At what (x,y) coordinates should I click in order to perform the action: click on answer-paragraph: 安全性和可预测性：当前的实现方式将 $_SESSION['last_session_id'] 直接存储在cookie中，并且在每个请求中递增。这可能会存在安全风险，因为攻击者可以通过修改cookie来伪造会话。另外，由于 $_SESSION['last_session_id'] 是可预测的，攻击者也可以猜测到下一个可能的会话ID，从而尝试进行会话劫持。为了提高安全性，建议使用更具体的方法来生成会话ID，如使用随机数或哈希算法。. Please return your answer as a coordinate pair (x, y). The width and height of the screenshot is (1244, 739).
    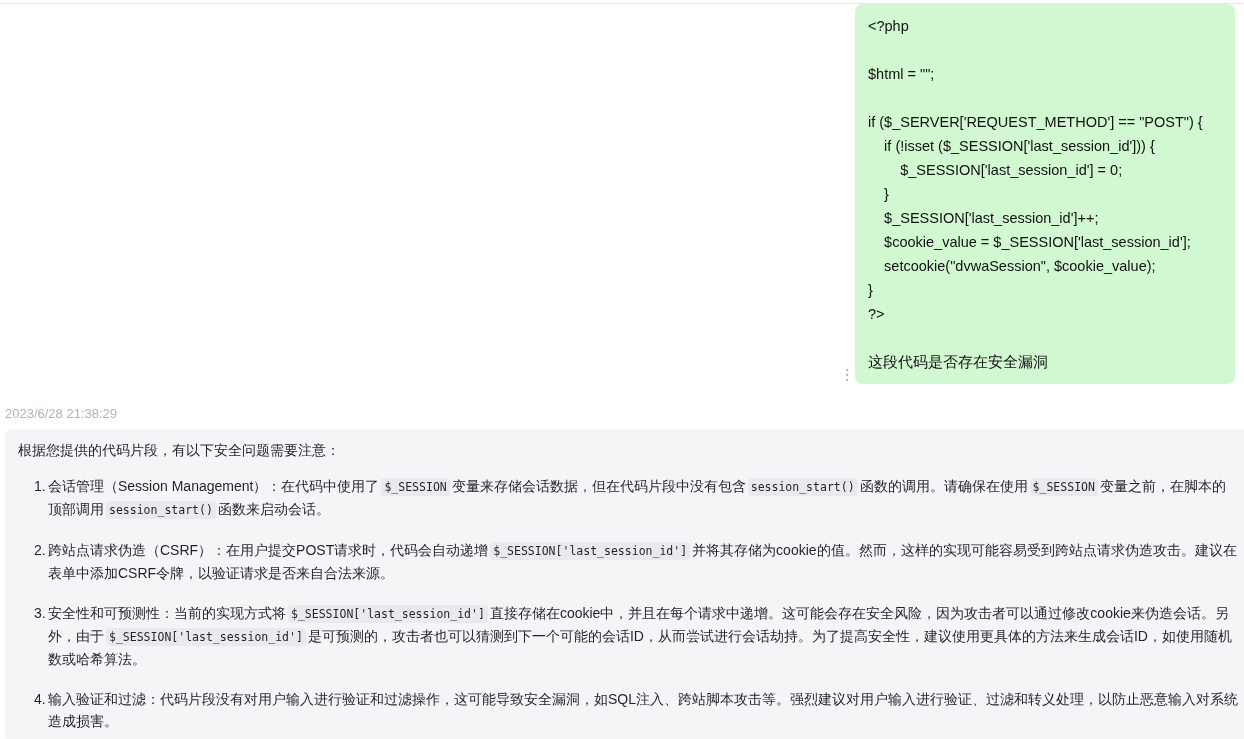
    Looking at the image, I should click on (640, 636).